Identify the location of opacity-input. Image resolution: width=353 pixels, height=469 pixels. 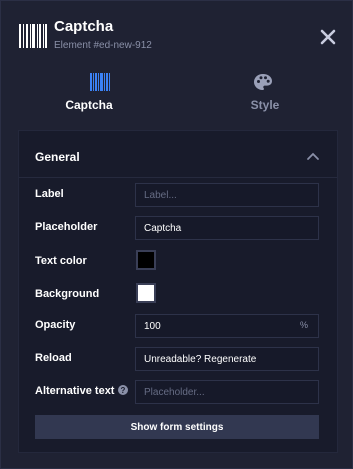
(227, 326).